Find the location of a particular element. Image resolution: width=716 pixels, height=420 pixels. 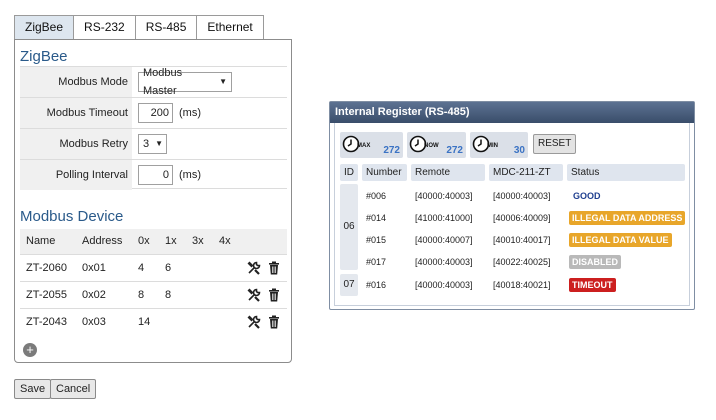

register-mdc: [40022:40025] is located at coordinates (522, 262).